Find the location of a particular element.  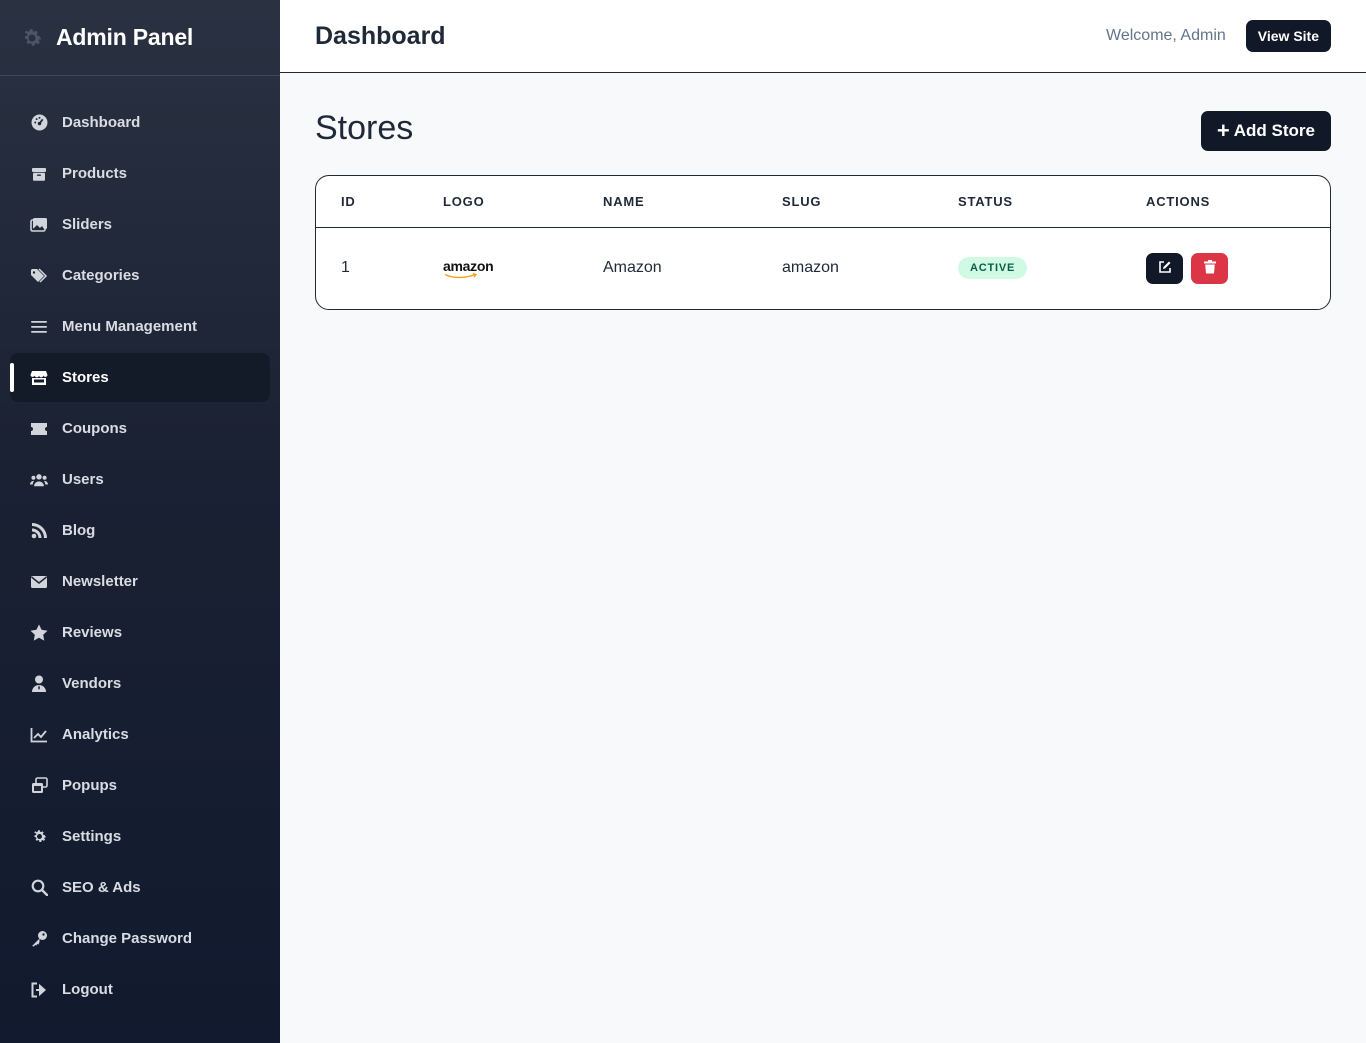

sidebar-item-label: Stores is located at coordinates (85, 377).